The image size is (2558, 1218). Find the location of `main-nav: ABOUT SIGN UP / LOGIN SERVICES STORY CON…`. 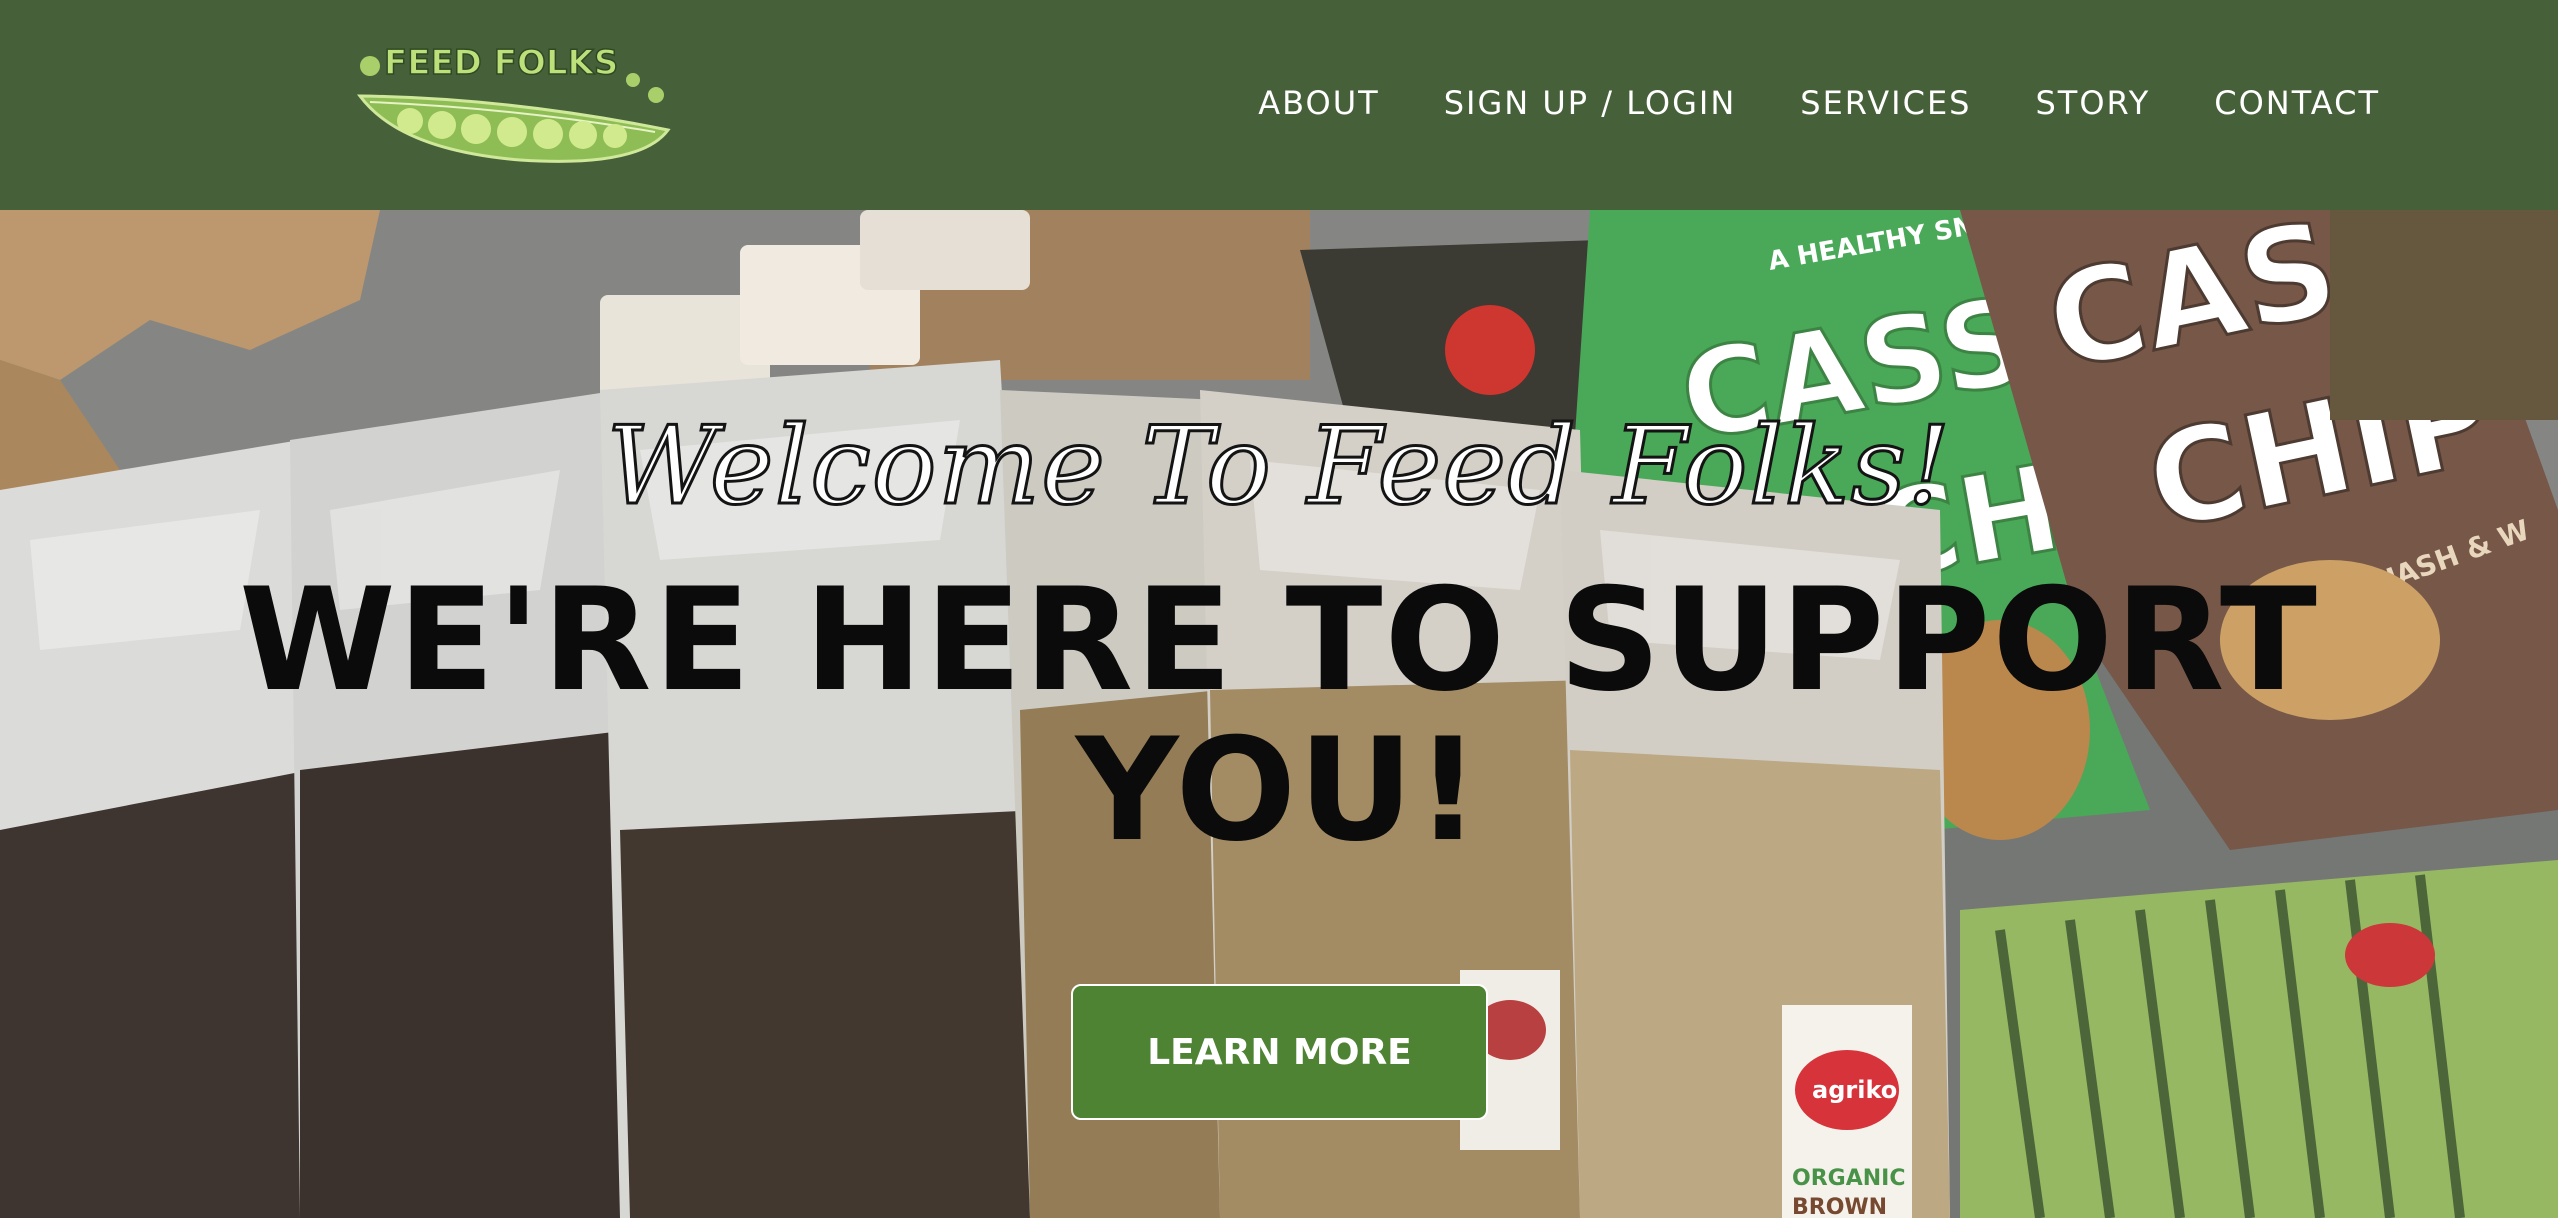

main-nav: ABOUT SIGN UP / LOGIN SERVICES STORY CON… is located at coordinates (1819, 103).